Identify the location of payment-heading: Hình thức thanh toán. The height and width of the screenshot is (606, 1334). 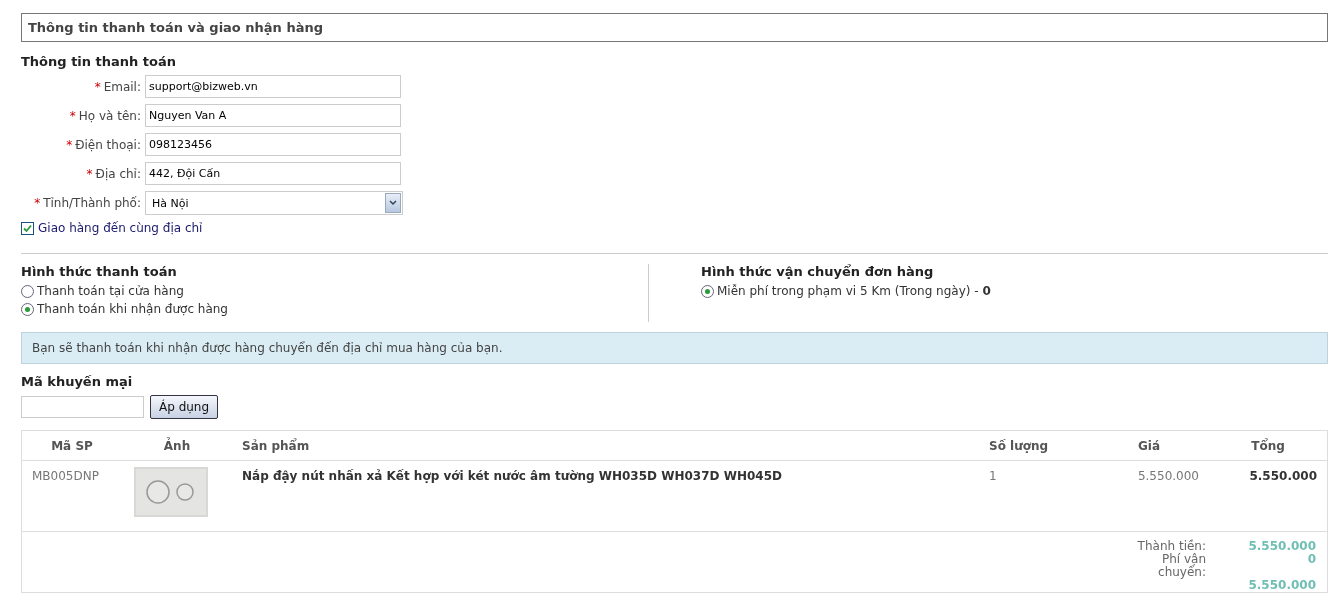
(99, 271).